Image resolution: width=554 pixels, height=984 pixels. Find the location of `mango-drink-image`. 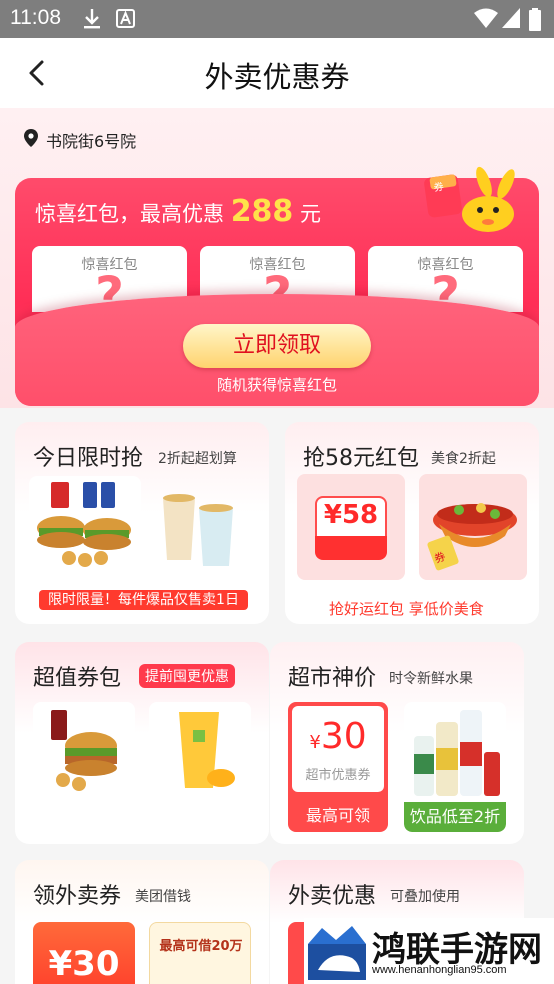

mango-drink-image is located at coordinates (200, 750).